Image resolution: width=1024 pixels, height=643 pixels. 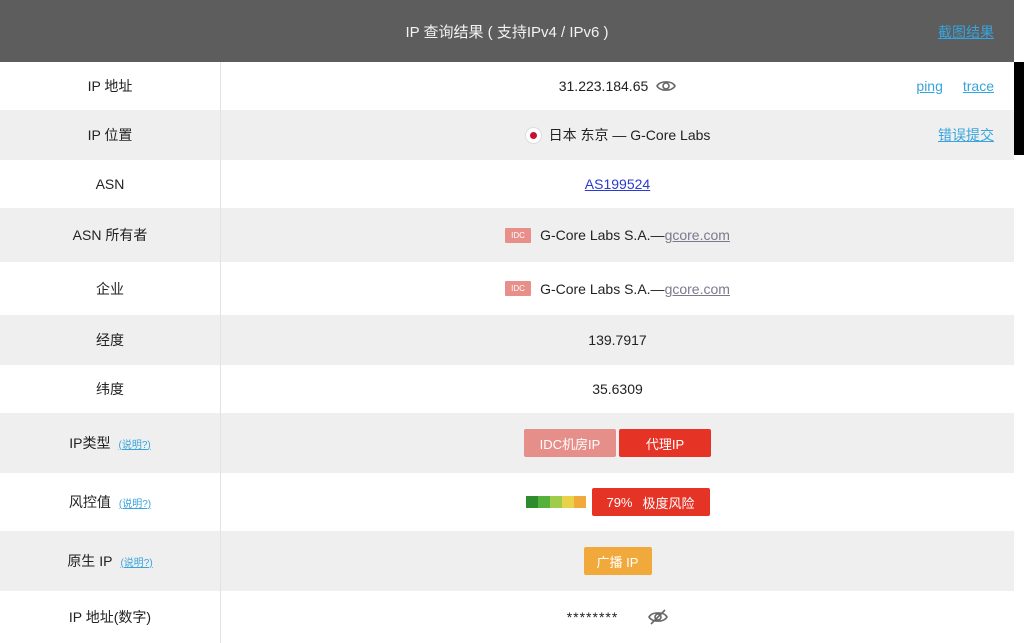 What do you see at coordinates (507, 389) in the screenshot?
I see `row-latitude: 纬度 35.6309` at bounding box center [507, 389].